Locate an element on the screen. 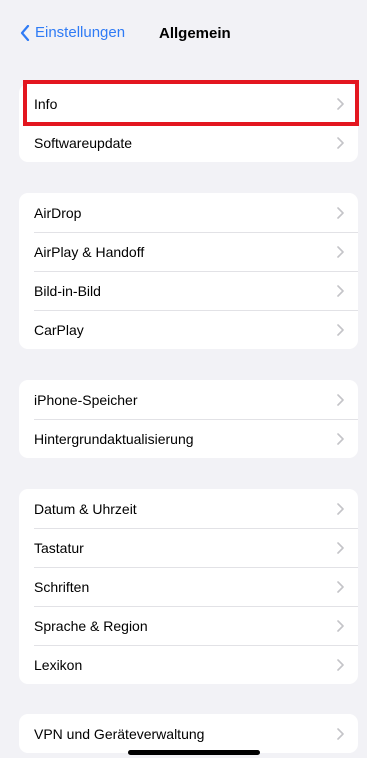 This screenshot has width=367, height=758. back-button-label: Einstellungen is located at coordinates (80, 32).